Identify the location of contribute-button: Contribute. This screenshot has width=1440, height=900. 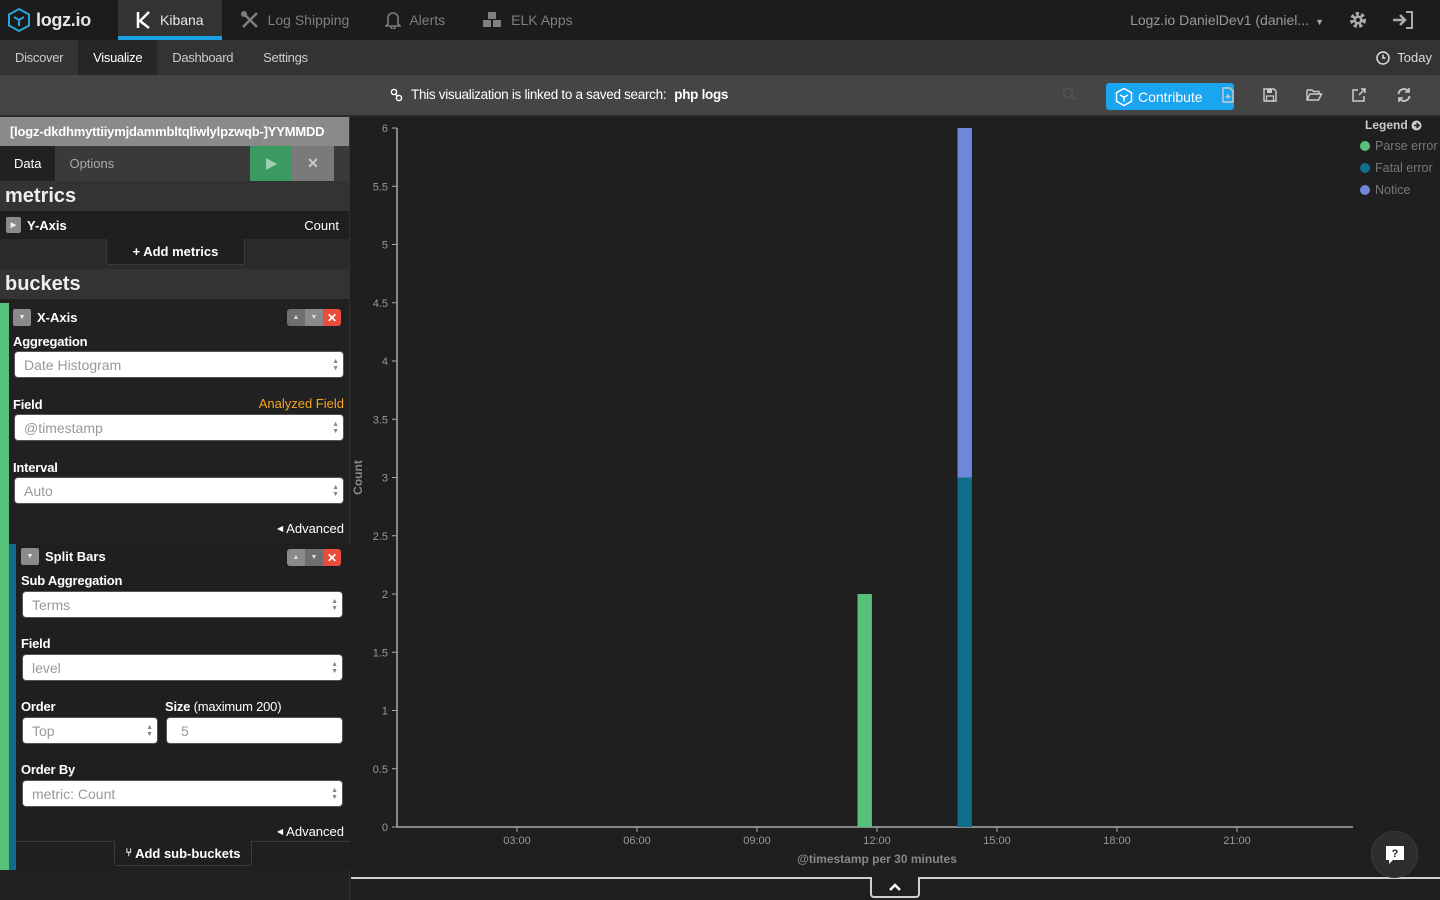
(1170, 96).